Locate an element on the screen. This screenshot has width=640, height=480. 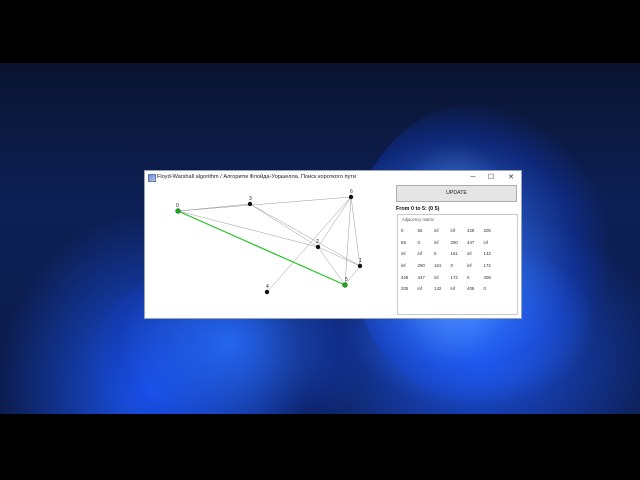
matrix-row: inf 290 161 0 inf 172 is located at coordinates (450, 266).